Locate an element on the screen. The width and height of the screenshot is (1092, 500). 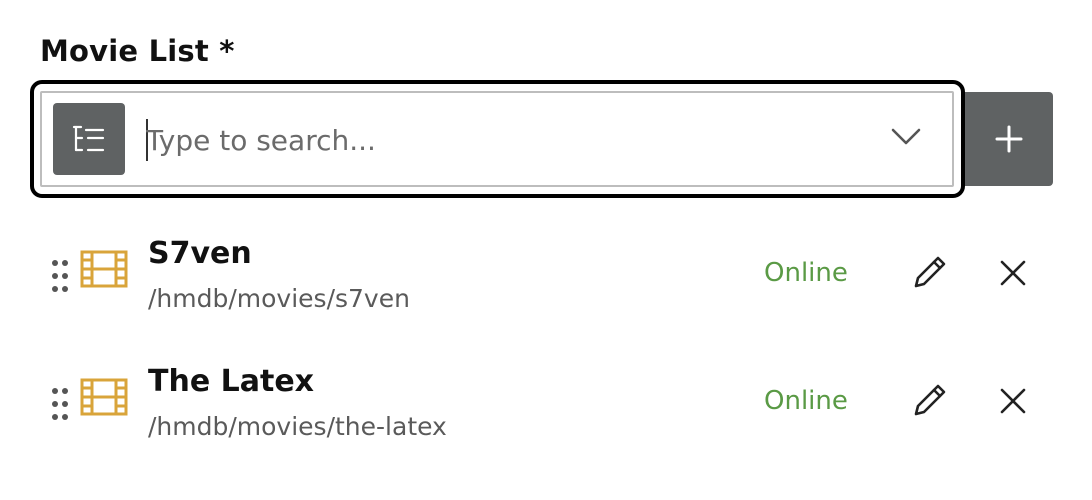
tree-structure-icon is located at coordinates (88, 138).